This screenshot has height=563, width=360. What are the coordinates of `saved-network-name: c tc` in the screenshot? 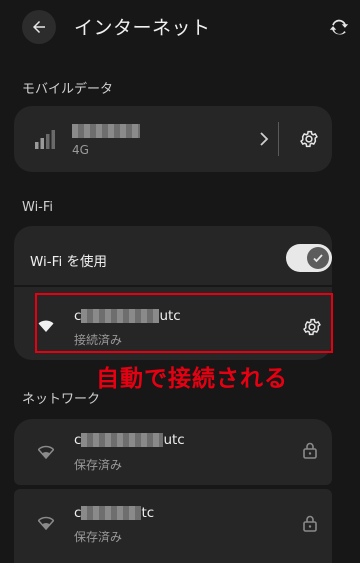 It's located at (114, 513).